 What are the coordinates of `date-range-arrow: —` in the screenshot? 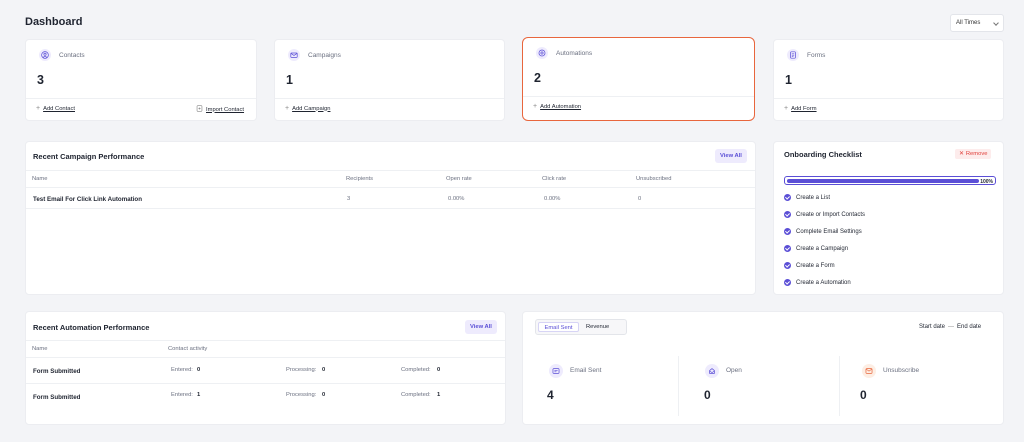 It's located at (951, 327).